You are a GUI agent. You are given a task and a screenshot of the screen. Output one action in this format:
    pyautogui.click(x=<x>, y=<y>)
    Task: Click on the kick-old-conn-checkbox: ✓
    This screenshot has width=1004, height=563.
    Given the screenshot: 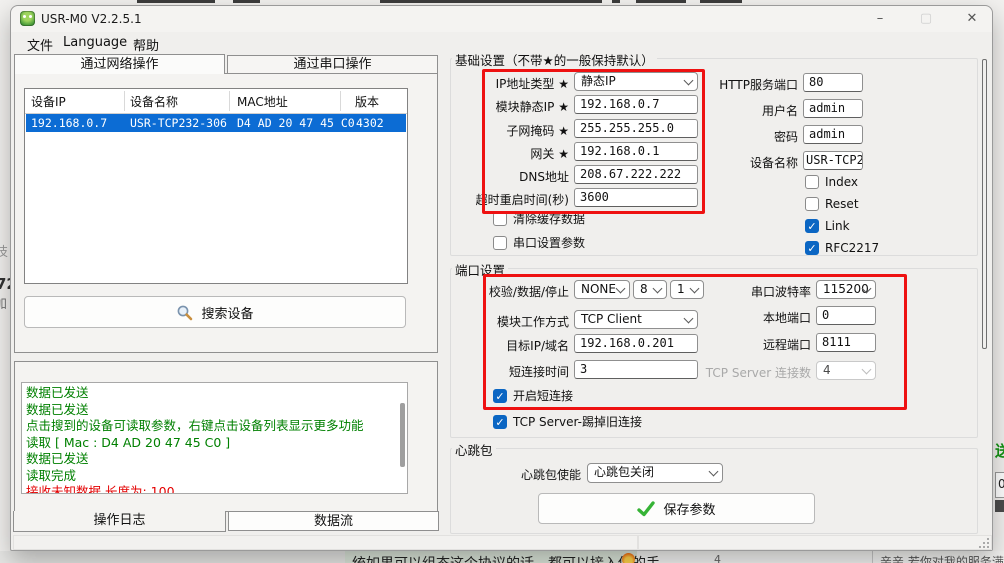 What is the action you would take?
    pyautogui.click(x=500, y=421)
    